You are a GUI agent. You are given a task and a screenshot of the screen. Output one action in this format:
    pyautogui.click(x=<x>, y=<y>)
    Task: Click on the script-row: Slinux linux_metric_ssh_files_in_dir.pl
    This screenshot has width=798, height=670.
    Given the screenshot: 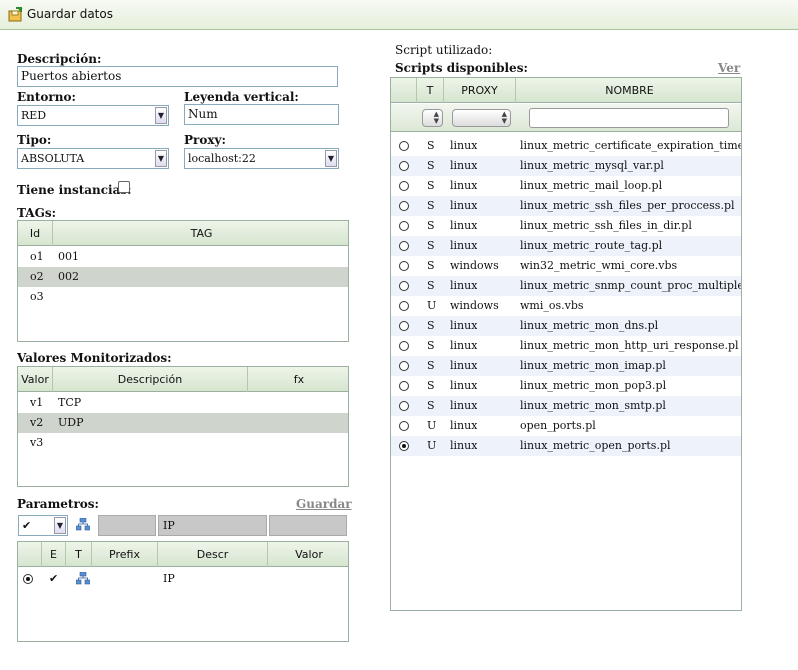 What is the action you would take?
    pyautogui.click(x=566, y=226)
    